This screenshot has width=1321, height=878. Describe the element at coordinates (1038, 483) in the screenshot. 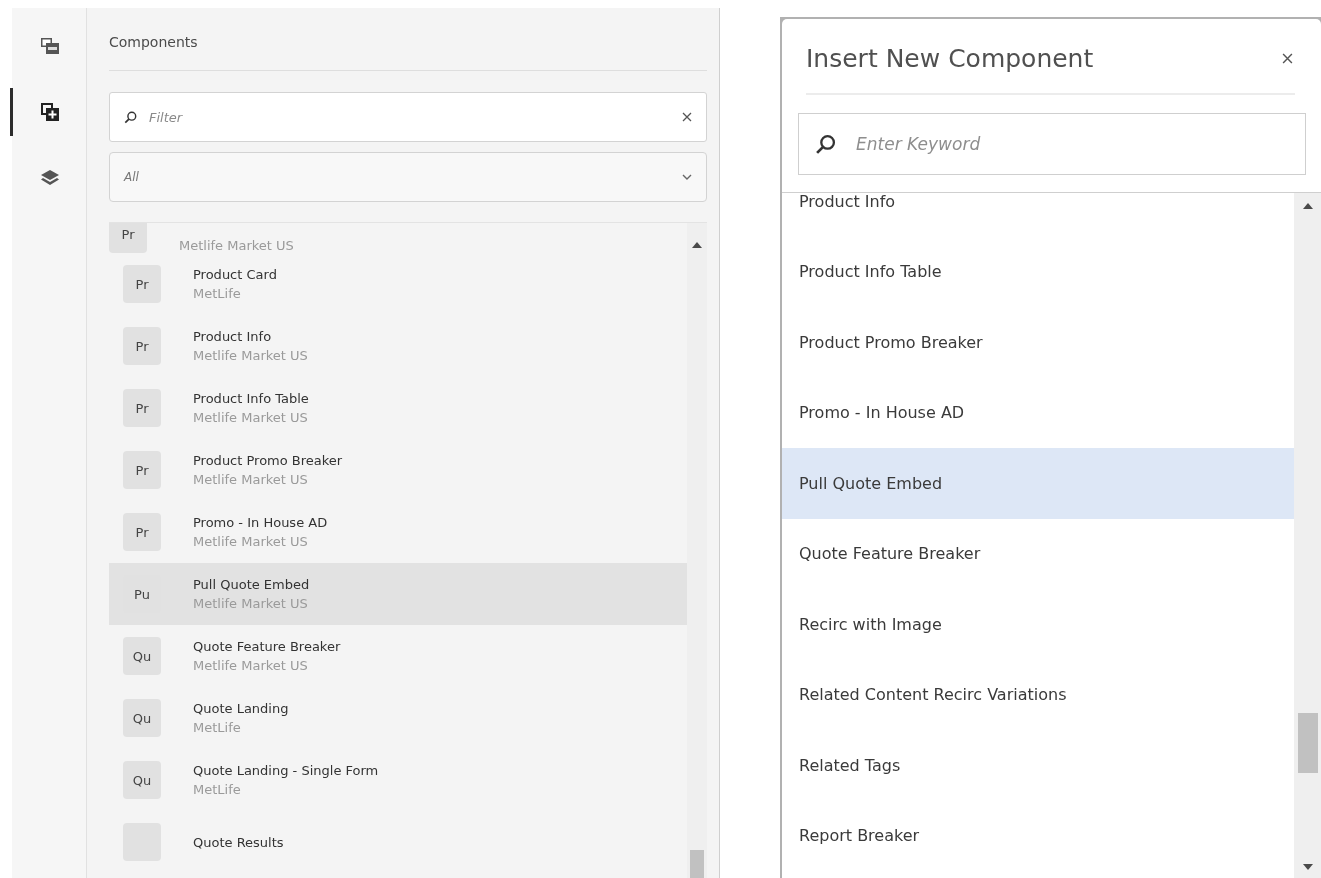

I see `component-option: Pull Quote Embed` at that location.